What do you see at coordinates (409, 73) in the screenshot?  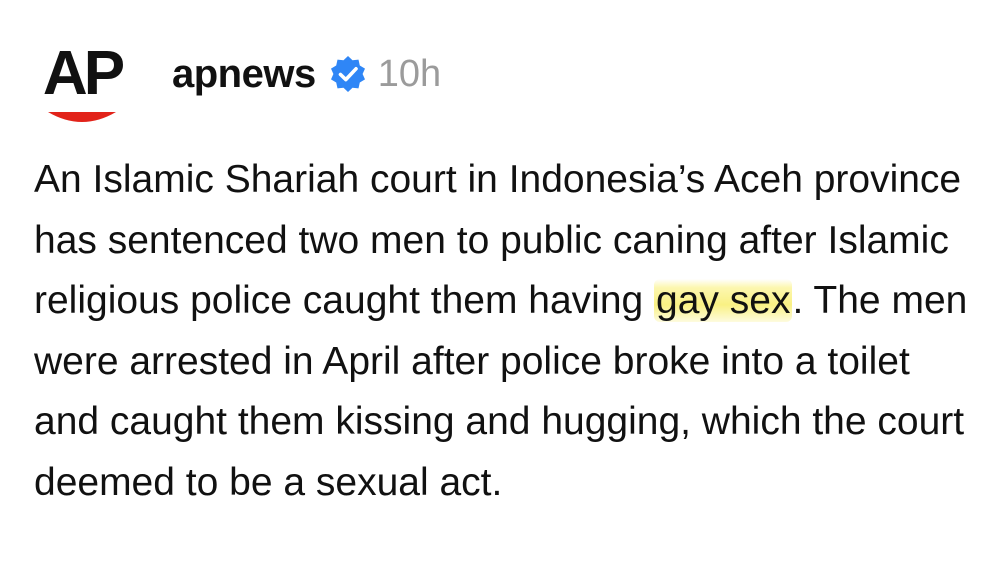 I see `post-timestamp: 10h` at bounding box center [409, 73].